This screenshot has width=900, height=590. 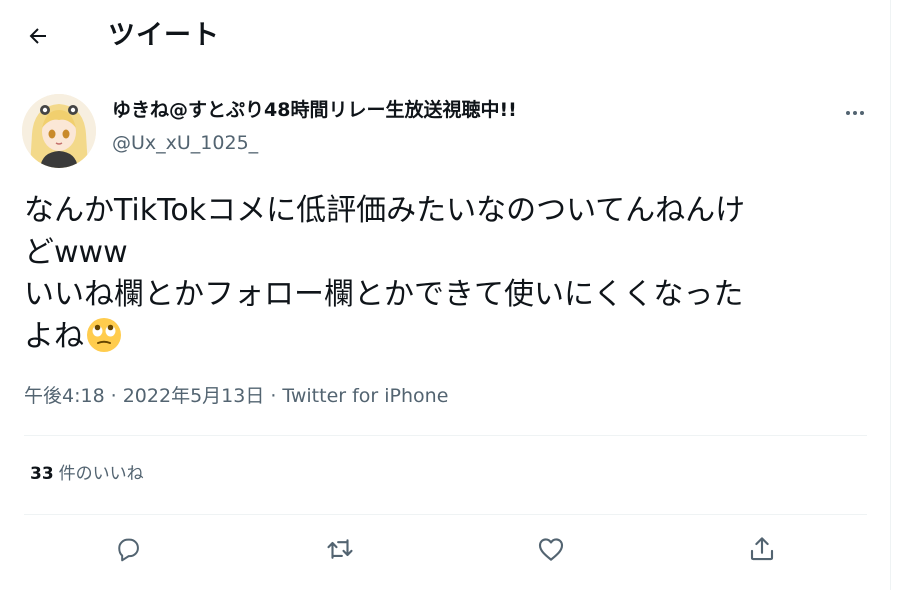 I want to click on retweet-button, so click(x=340, y=549).